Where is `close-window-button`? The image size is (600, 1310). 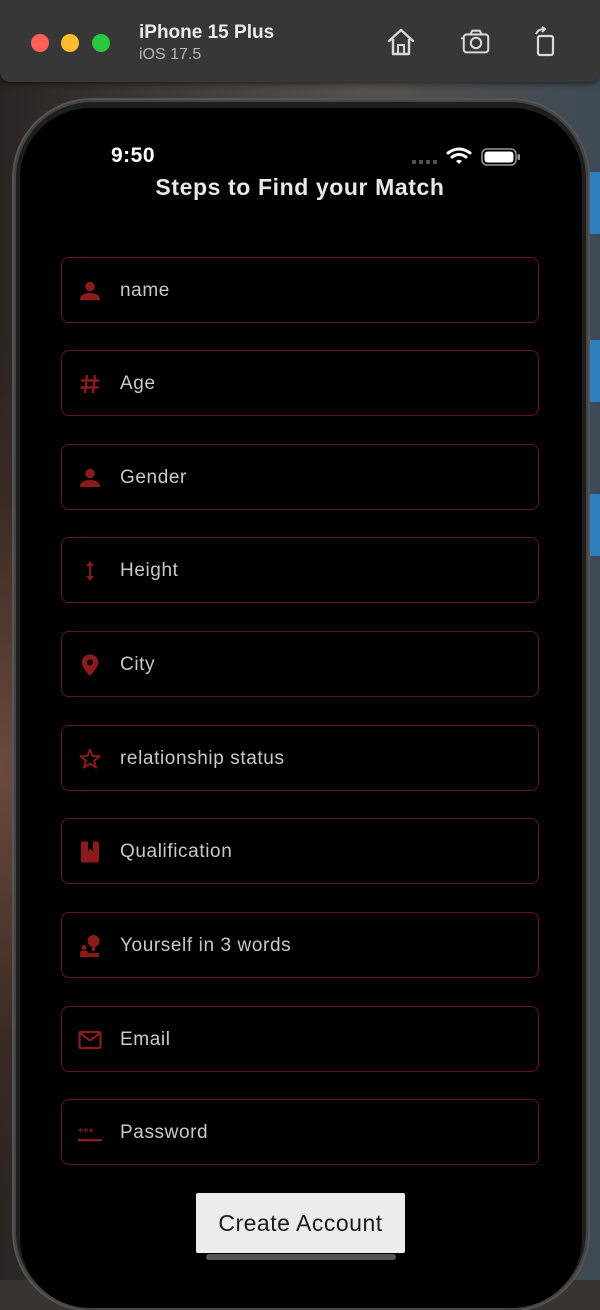 close-window-button is located at coordinates (40, 43).